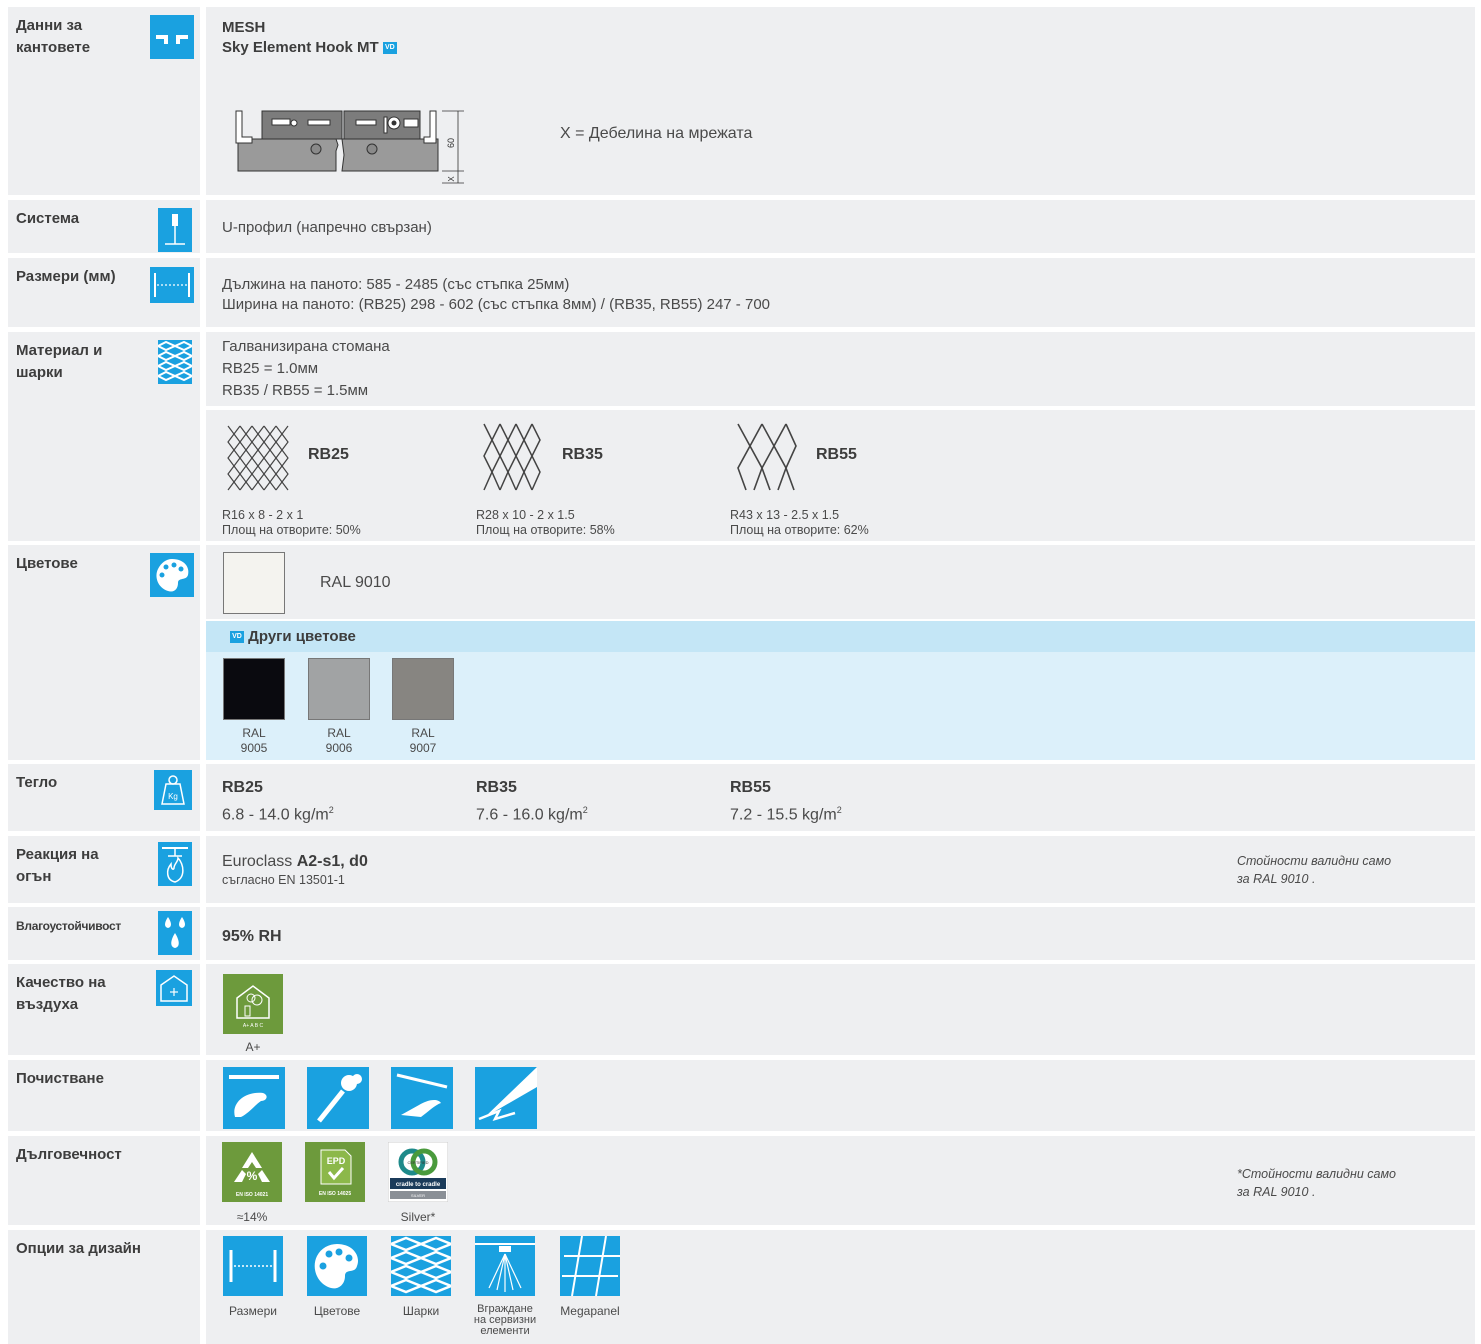  I want to click on weight-rb25-value: 6.8 - 14.0 kg/m2, so click(278, 812).